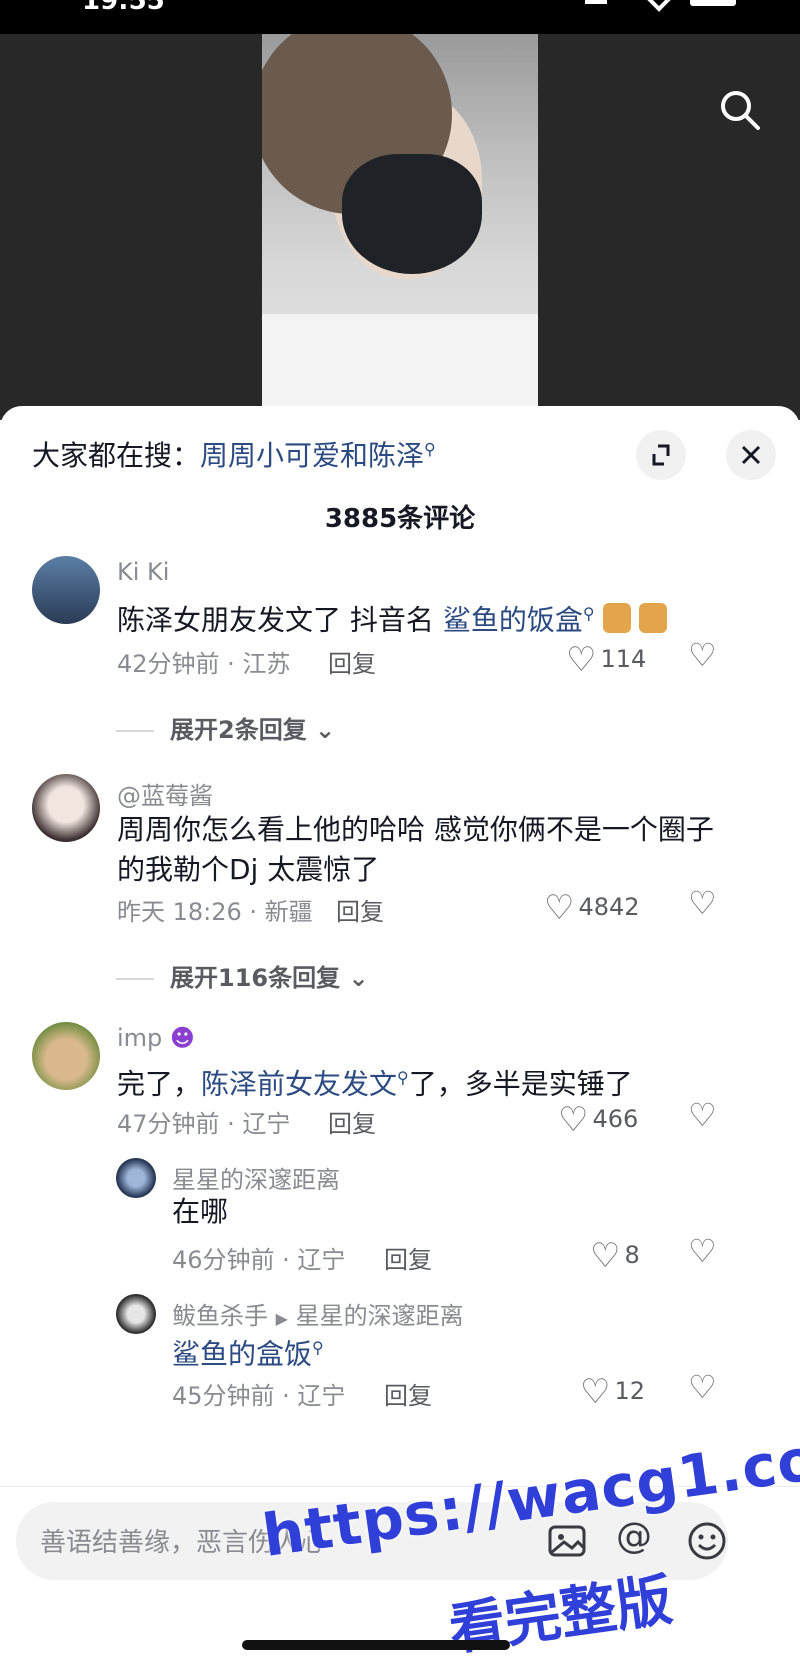 The width and height of the screenshot is (800, 1671). I want to click on reply-text: 鲨鱼的盒饭⚲, so click(248, 1351).